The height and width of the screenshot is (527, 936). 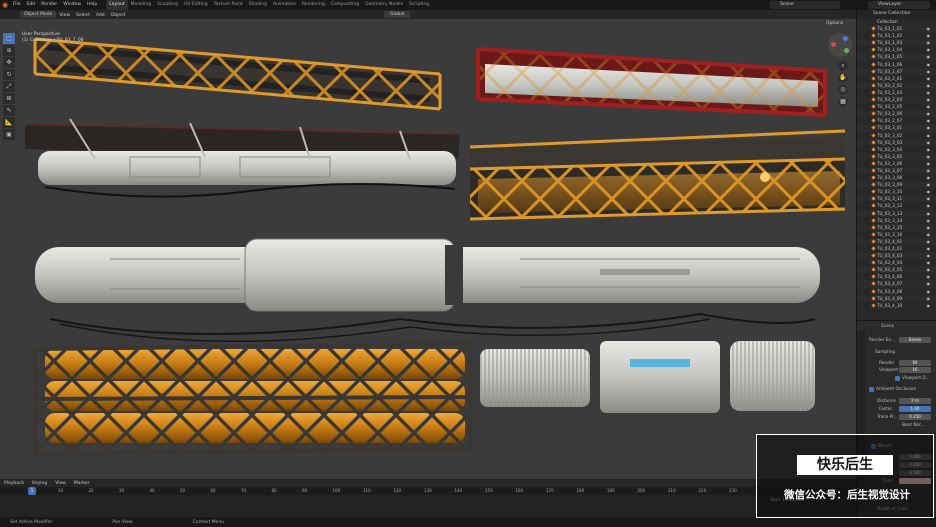 What do you see at coordinates (419, 5) in the screenshot?
I see `tab-scripting: Scripting` at bounding box center [419, 5].